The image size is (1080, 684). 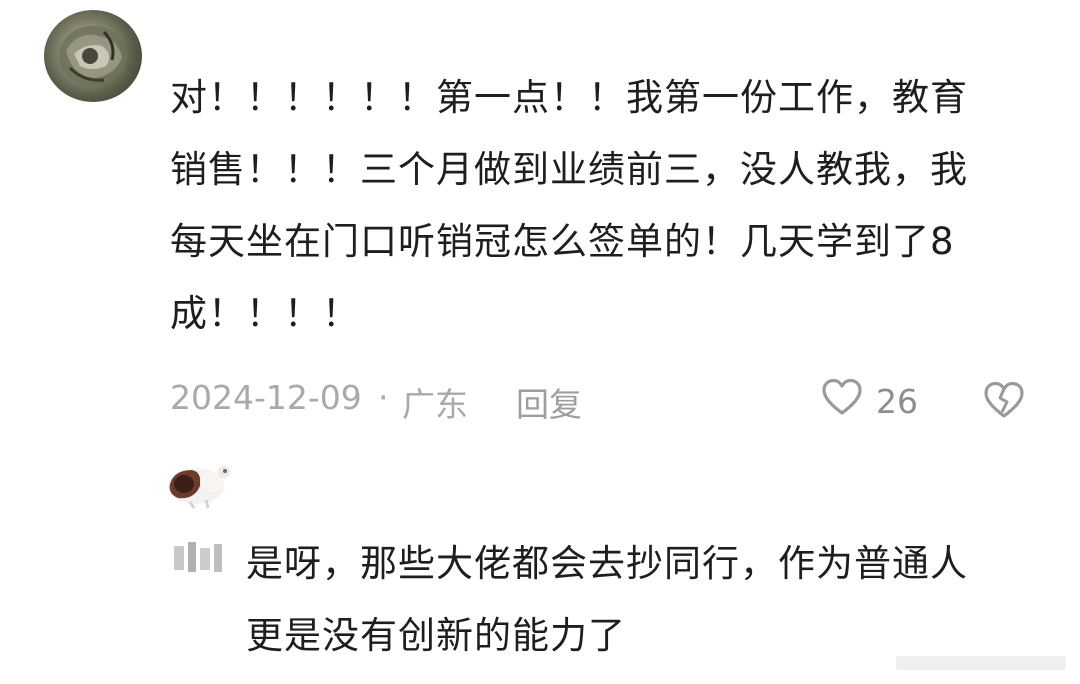 I want to click on reply-line: 是呀，那些大佬都会去抄同行，作为普通人, so click(x=607, y=563).